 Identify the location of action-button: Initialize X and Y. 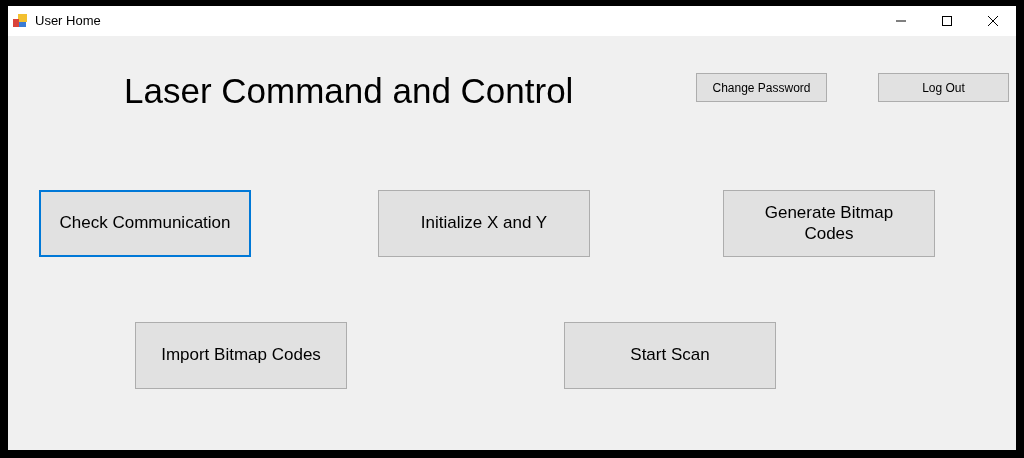
(484, 223).